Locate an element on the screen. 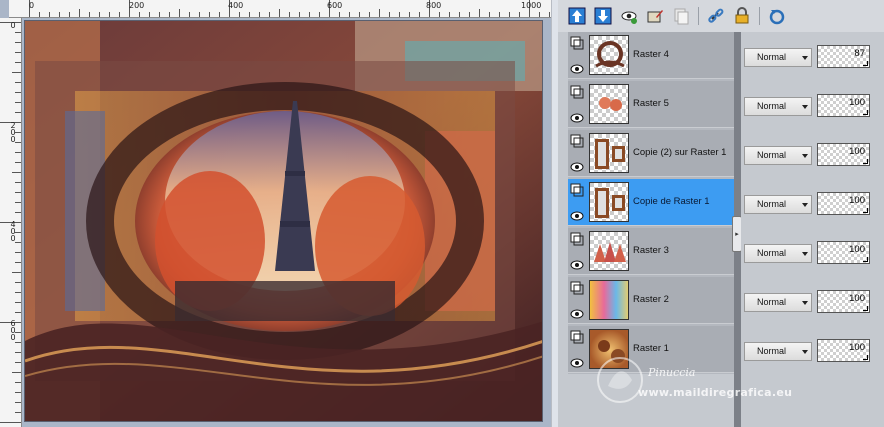 The image size is (884, 427). move-layer-up-icon is located at coordinates (577, 16).